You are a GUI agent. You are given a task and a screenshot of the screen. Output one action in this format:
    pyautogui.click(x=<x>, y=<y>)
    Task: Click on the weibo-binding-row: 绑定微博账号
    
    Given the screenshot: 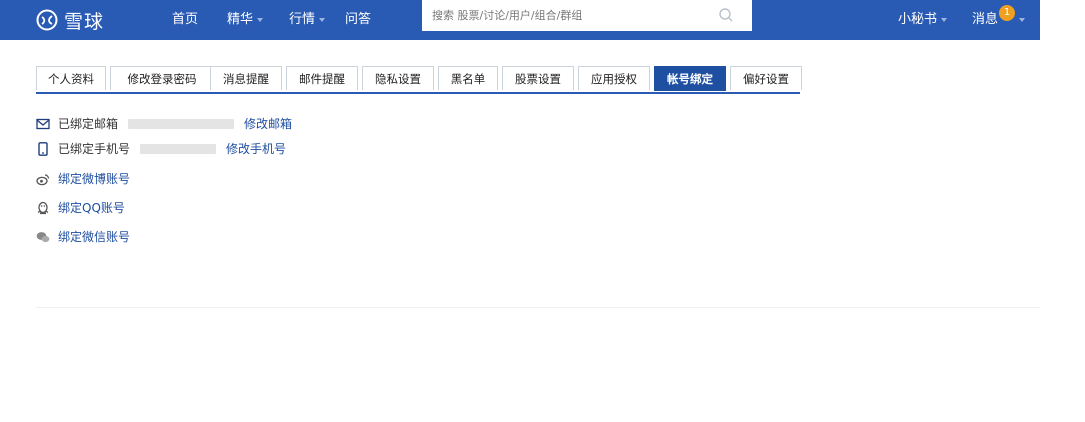 What is the action you would take?
    pyautogui.click(x=83, y=179)
    